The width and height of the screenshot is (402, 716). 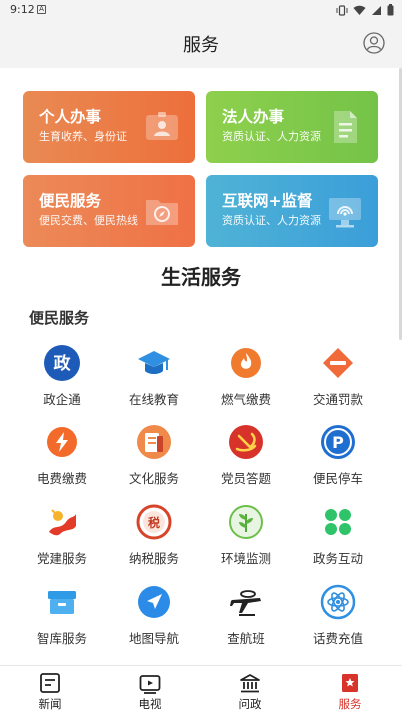 What do you see at coordinates (337, 638) in the screenshot?
I see `service-label: 话费充值` at bounding box center [337, 638].